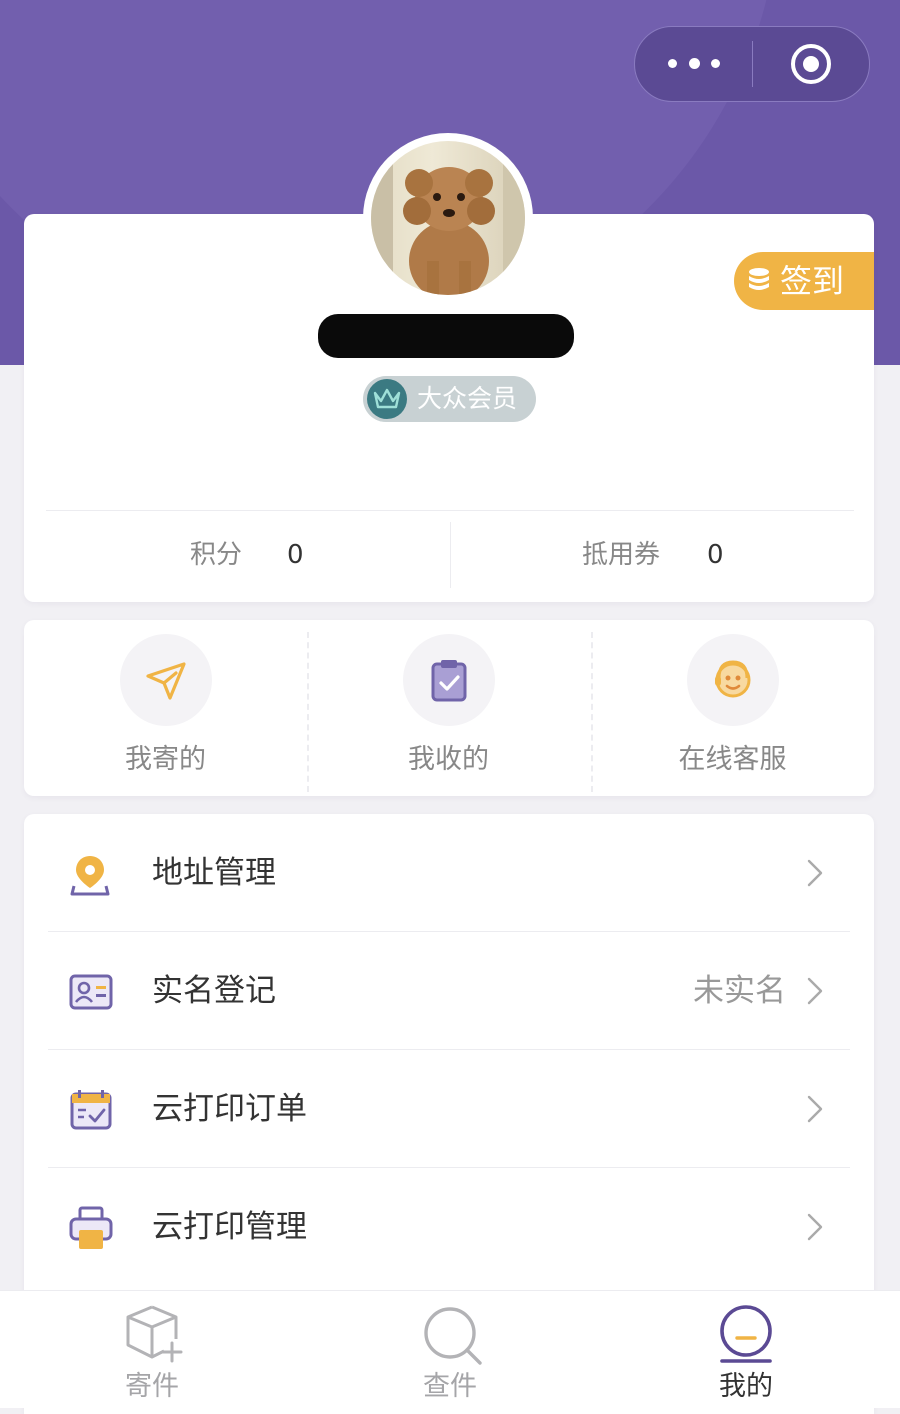 This screenshot has width=900, height=1414. I want to click on more-dots-icon, so click(694, 64).